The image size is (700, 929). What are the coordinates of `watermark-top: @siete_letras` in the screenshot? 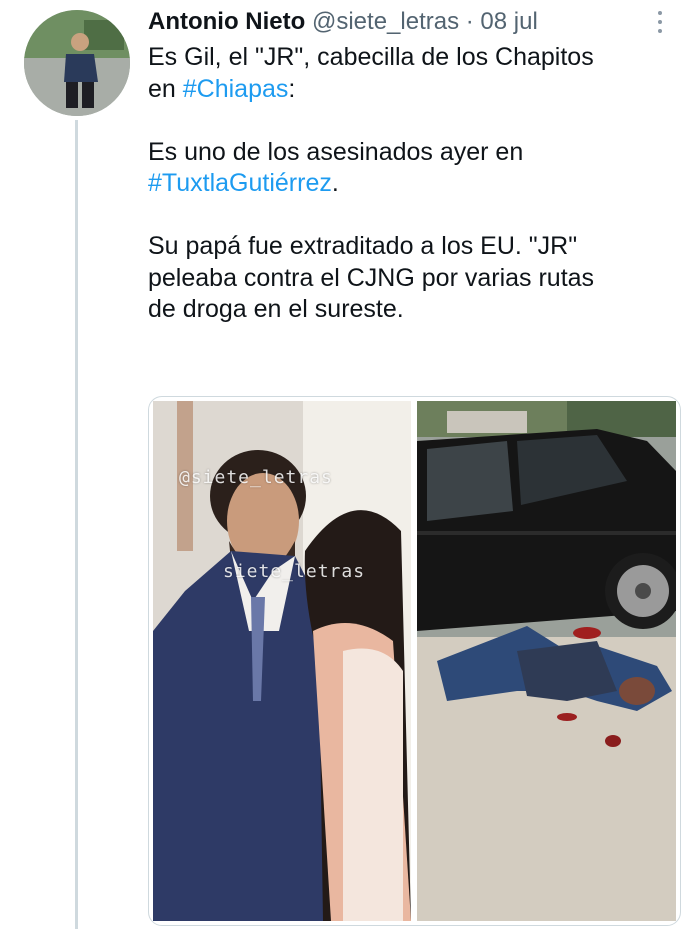 It's located at (256, 477).